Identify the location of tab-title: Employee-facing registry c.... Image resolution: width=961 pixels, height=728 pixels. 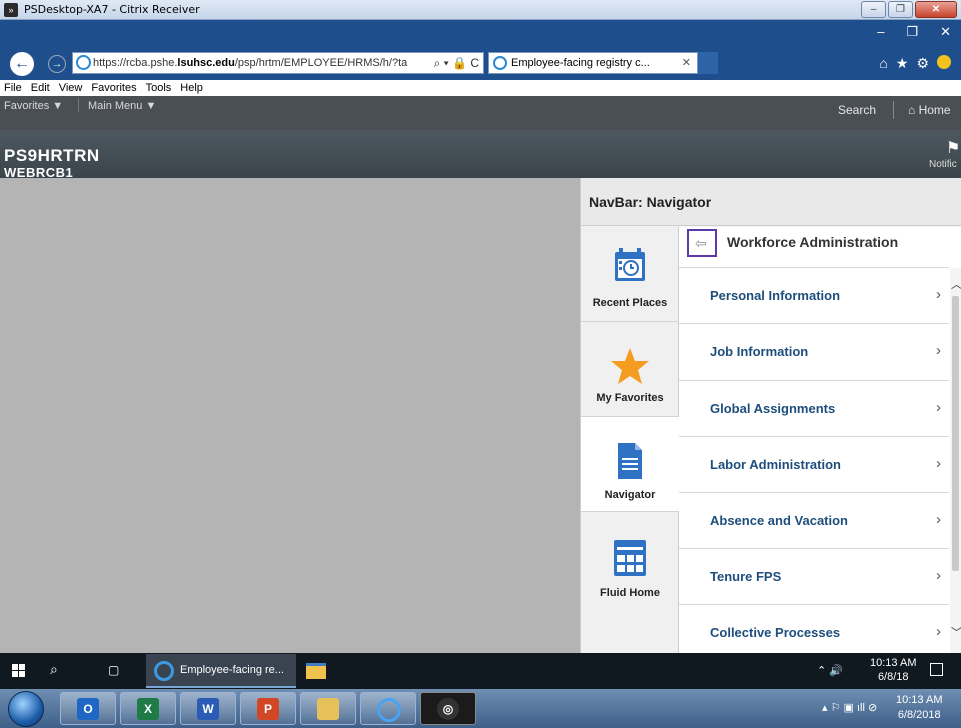
(580, 63).